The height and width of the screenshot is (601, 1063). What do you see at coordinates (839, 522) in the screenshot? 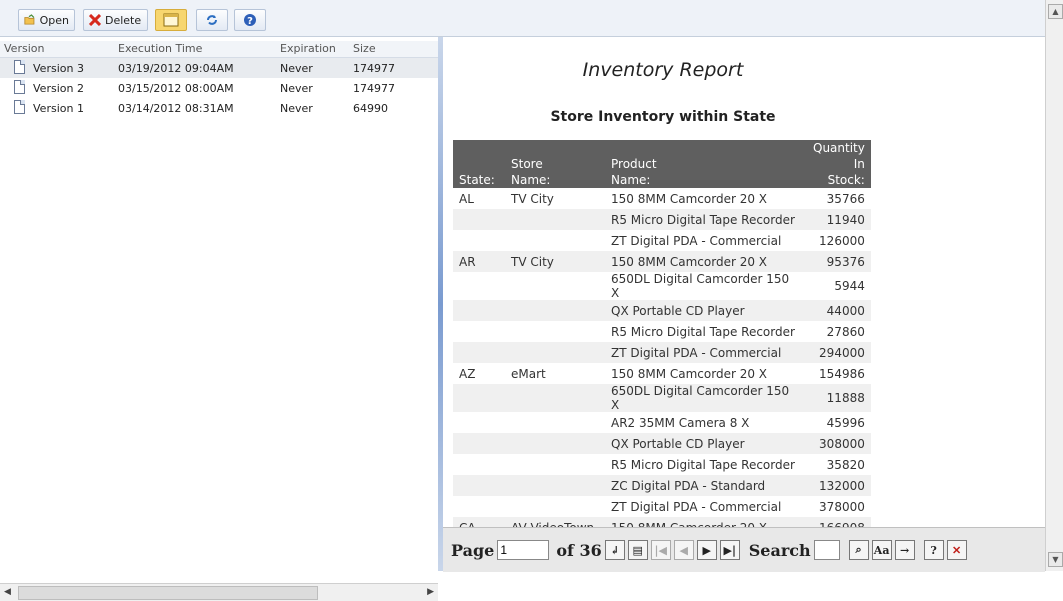
I see `cell-quantity: 166908` at bounding box center [839, 522].